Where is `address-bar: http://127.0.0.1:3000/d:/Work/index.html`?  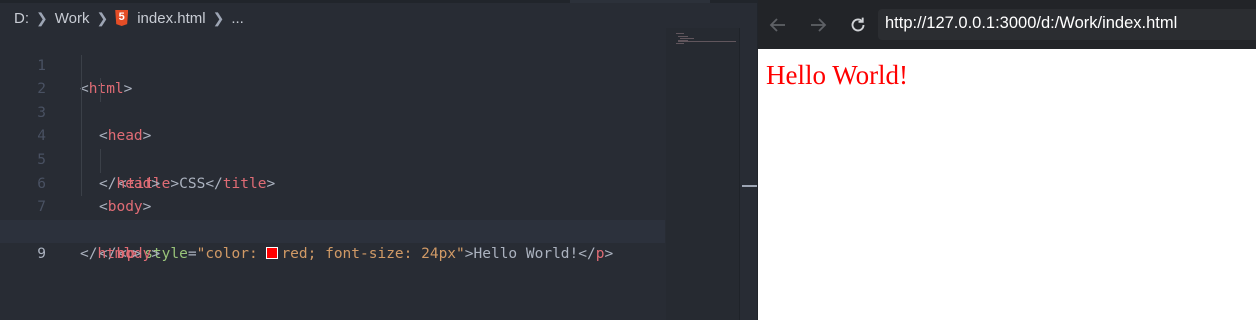
address-bar: http://127.0.0.1:3000/d:/Work/index.html is located at coordinates (1067, 24).